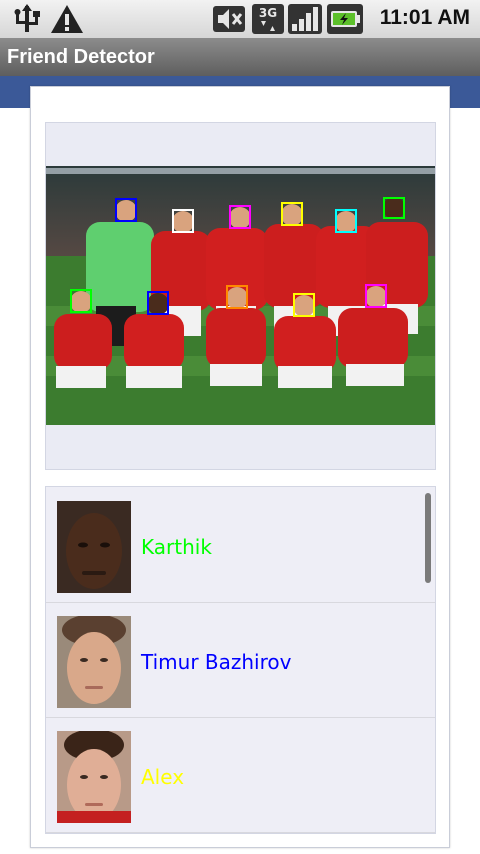 Image resolution: width=480 pixels, height=854 pixels. I want to click on status-bar: 3G 11:01 AM, so click(240, 19).